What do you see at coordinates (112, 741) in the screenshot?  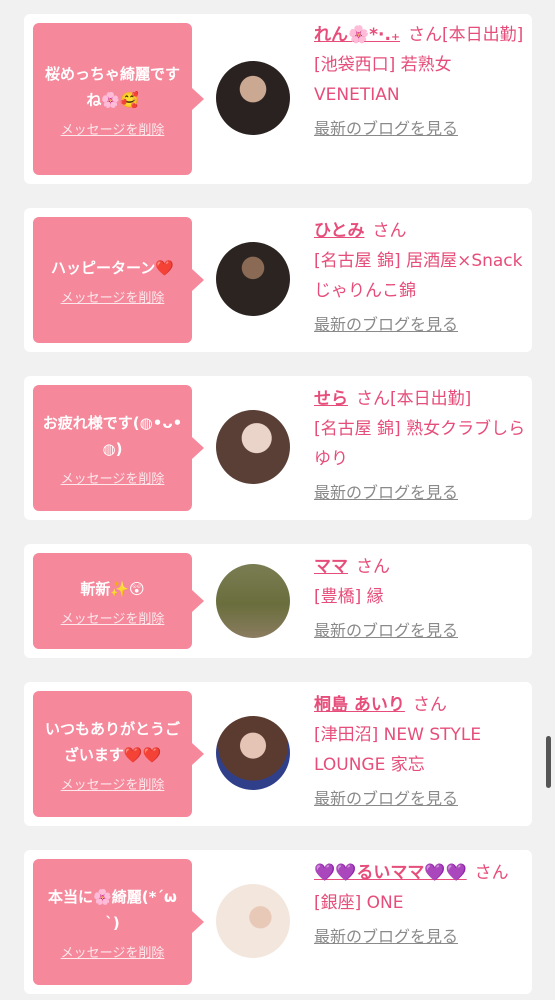 I see `message-text: いつもありがとうございます❤️❤️` at bounding box center [112, 741].